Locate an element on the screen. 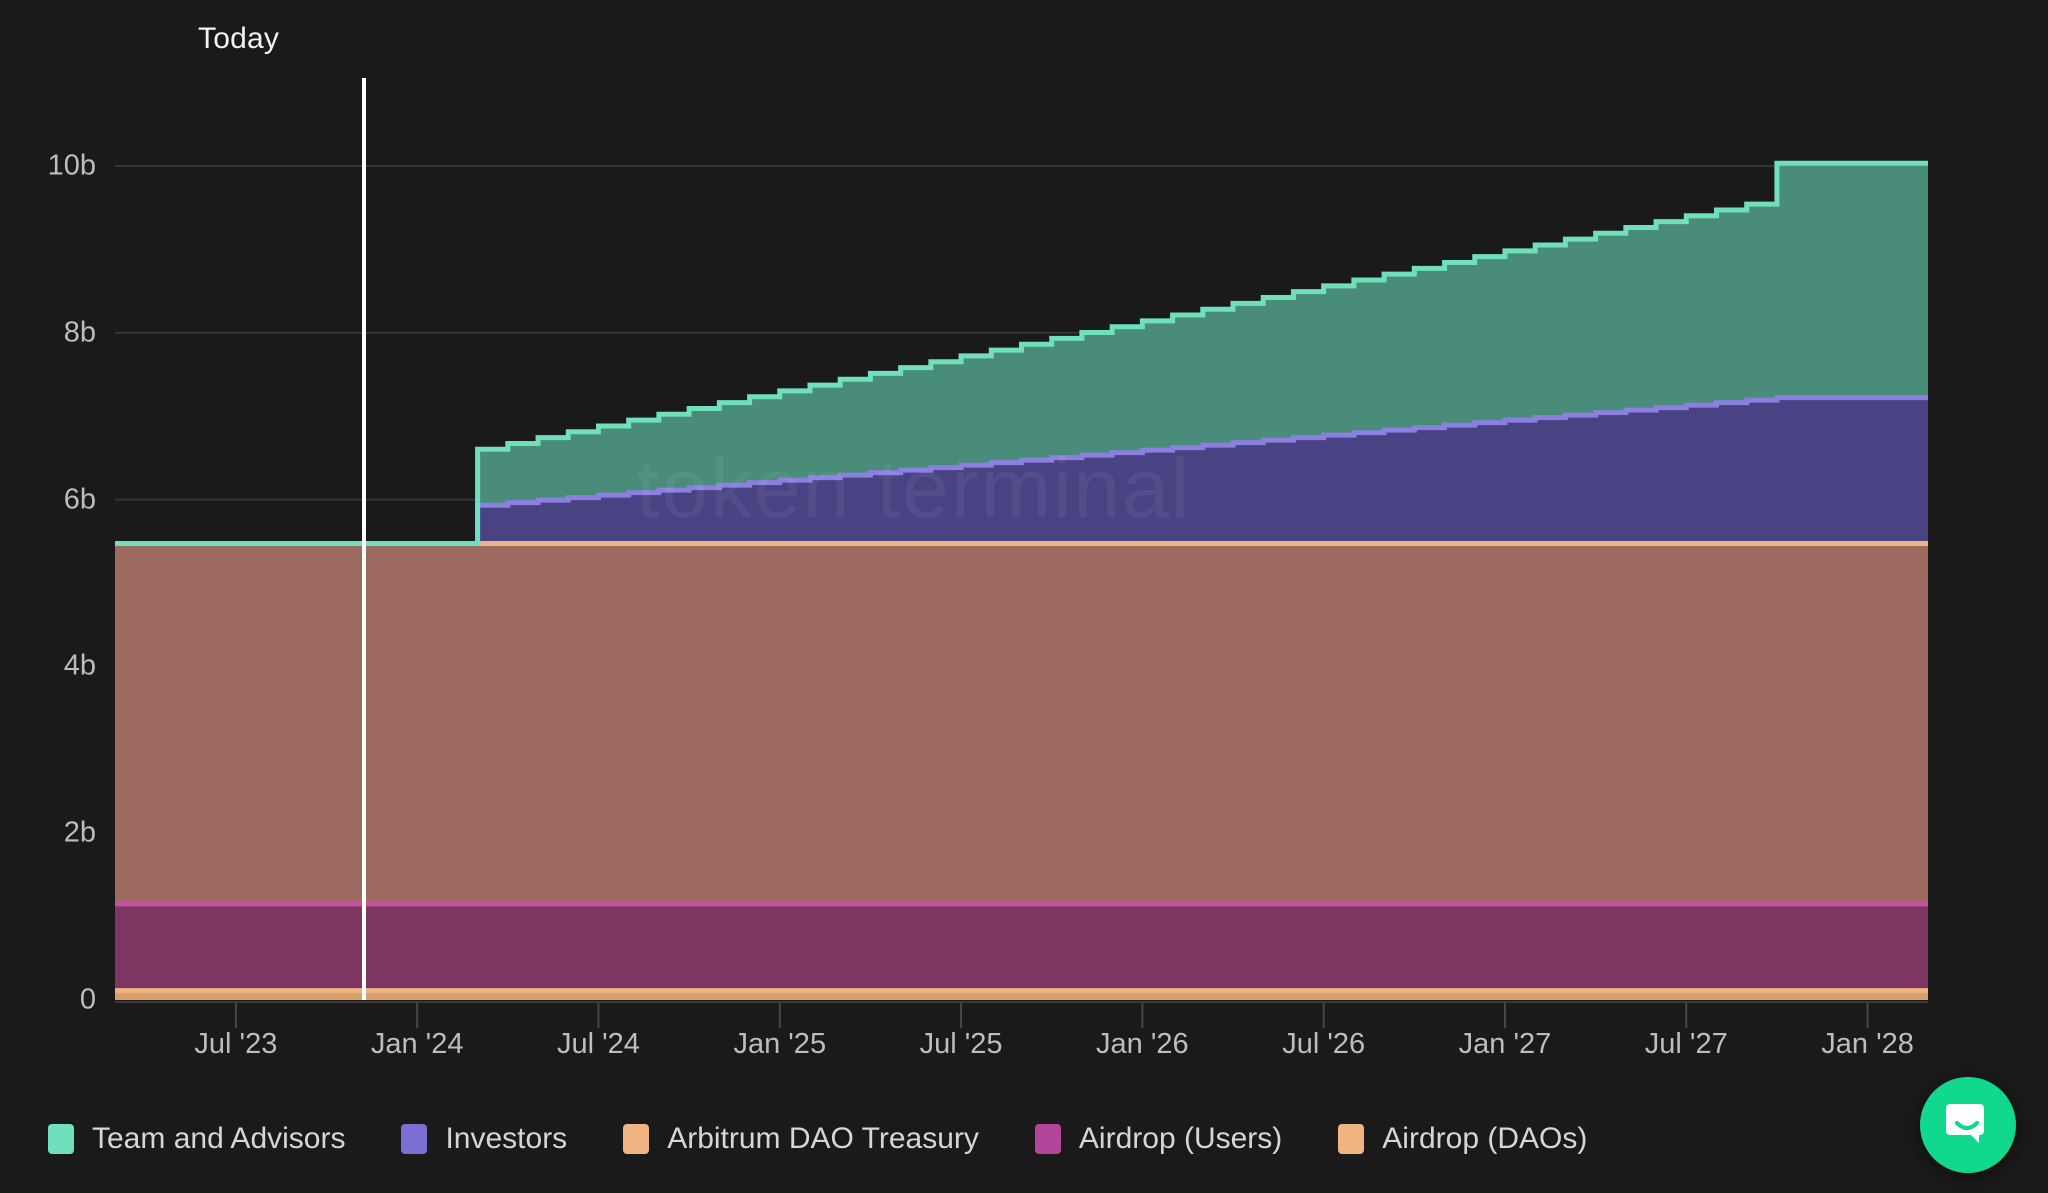  legend-item-team-and-advisors: Team and Advisors is located at coordinates (196, 1139).